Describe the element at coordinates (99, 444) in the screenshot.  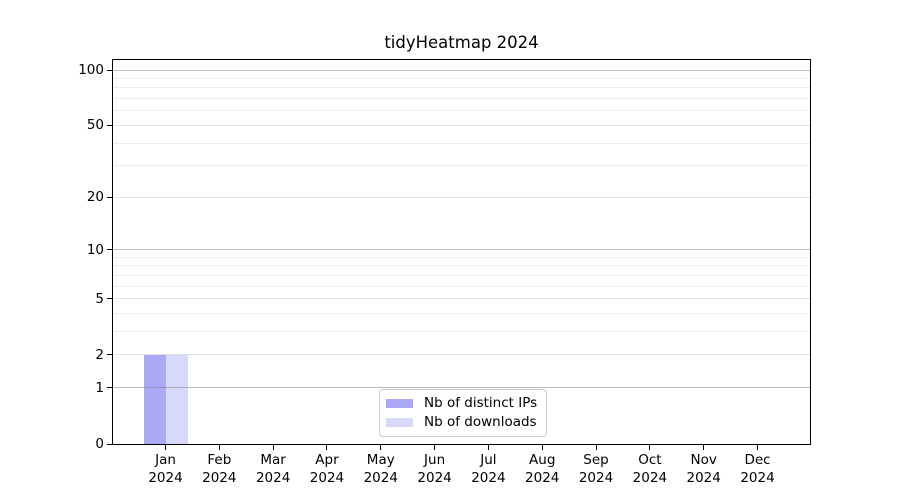
I see `y-tick-label: 0` at that location.